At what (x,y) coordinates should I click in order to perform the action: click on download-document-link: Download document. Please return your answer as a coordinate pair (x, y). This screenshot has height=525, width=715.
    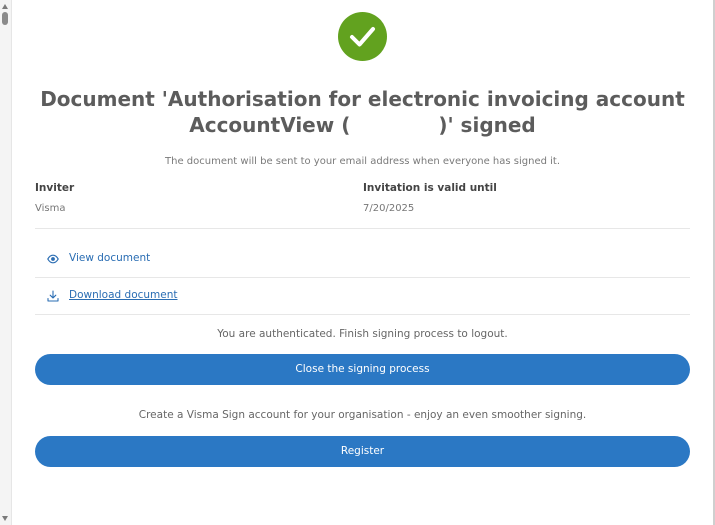
    Looking at the image, I should click on (362, 296).